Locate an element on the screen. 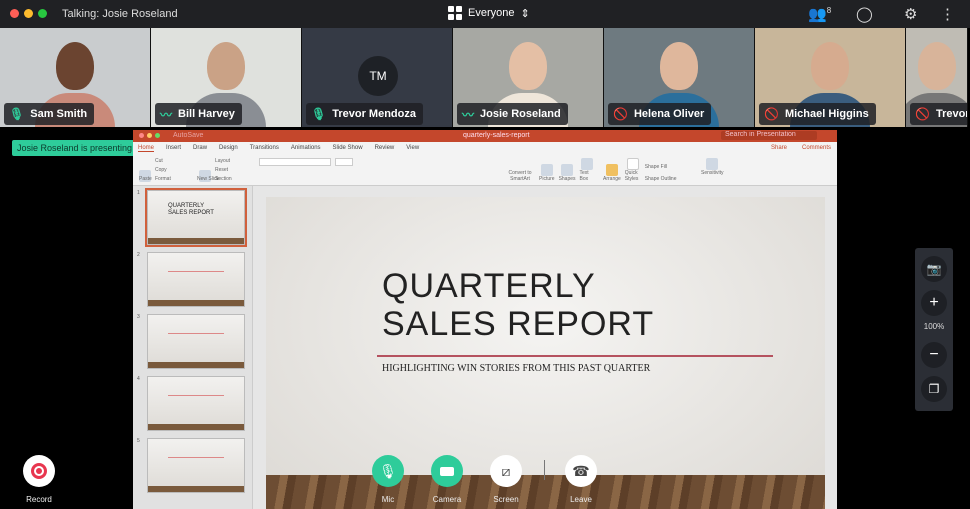  thumbnail-number: 2 is located at coordinates (138, 255).